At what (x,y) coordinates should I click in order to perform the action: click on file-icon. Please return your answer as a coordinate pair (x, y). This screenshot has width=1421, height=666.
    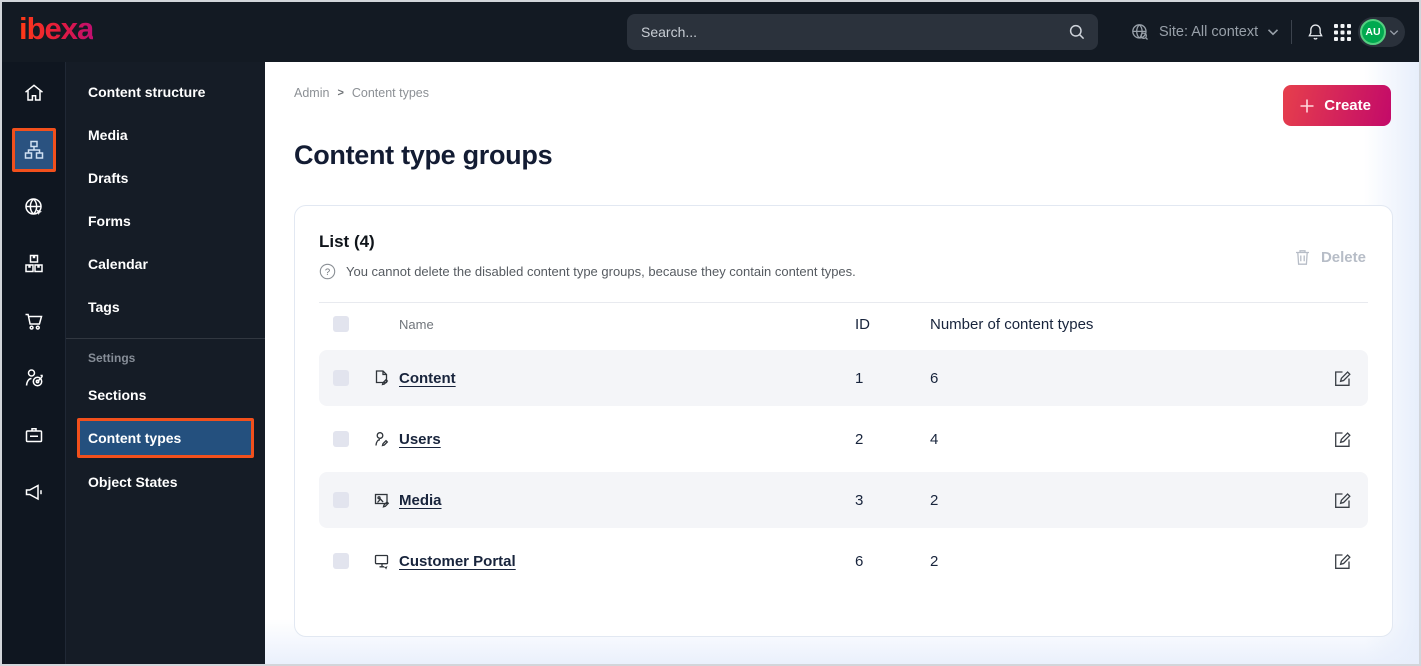
    Looking at the image, I should click on (386, 378).